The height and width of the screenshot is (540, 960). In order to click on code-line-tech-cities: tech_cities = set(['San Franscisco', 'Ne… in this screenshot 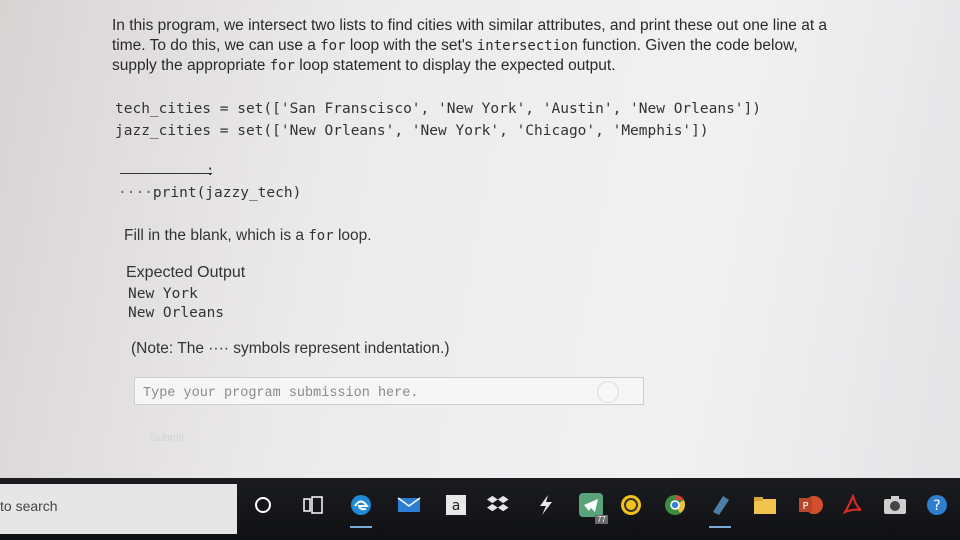, I will do `click(438, 109)`.